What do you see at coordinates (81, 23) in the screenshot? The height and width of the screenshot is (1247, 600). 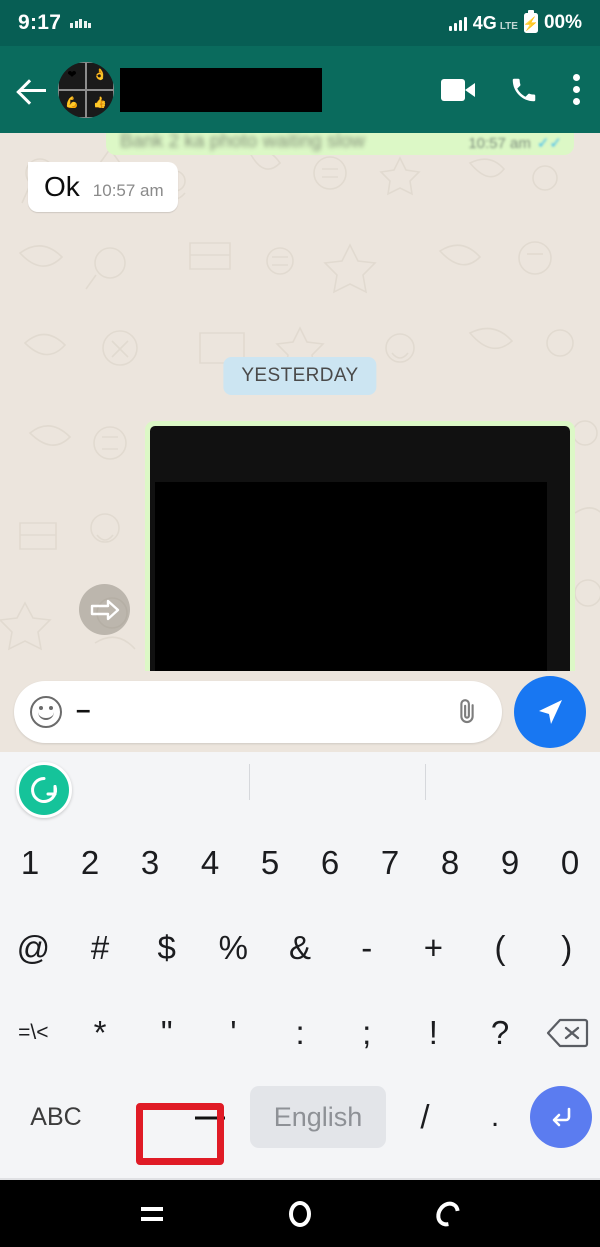 I see `keyboard-icon` at bounding box center [81, 23].